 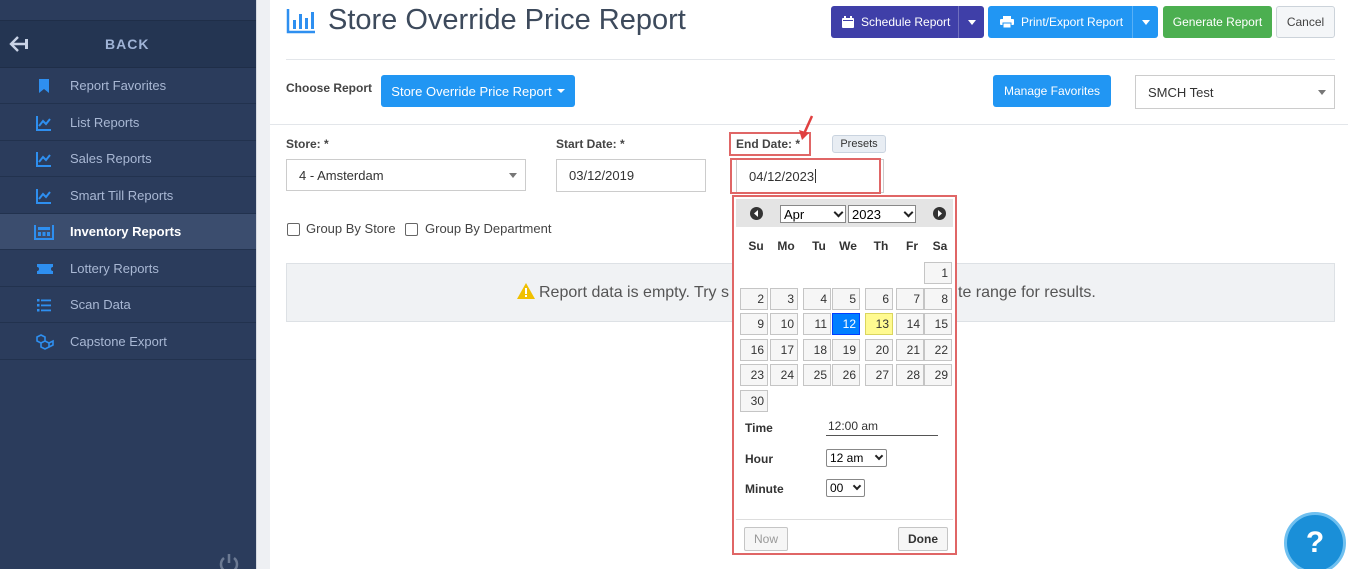 I want to click on print-export-button: Print/Export Report, so click(x=1073, y=22).